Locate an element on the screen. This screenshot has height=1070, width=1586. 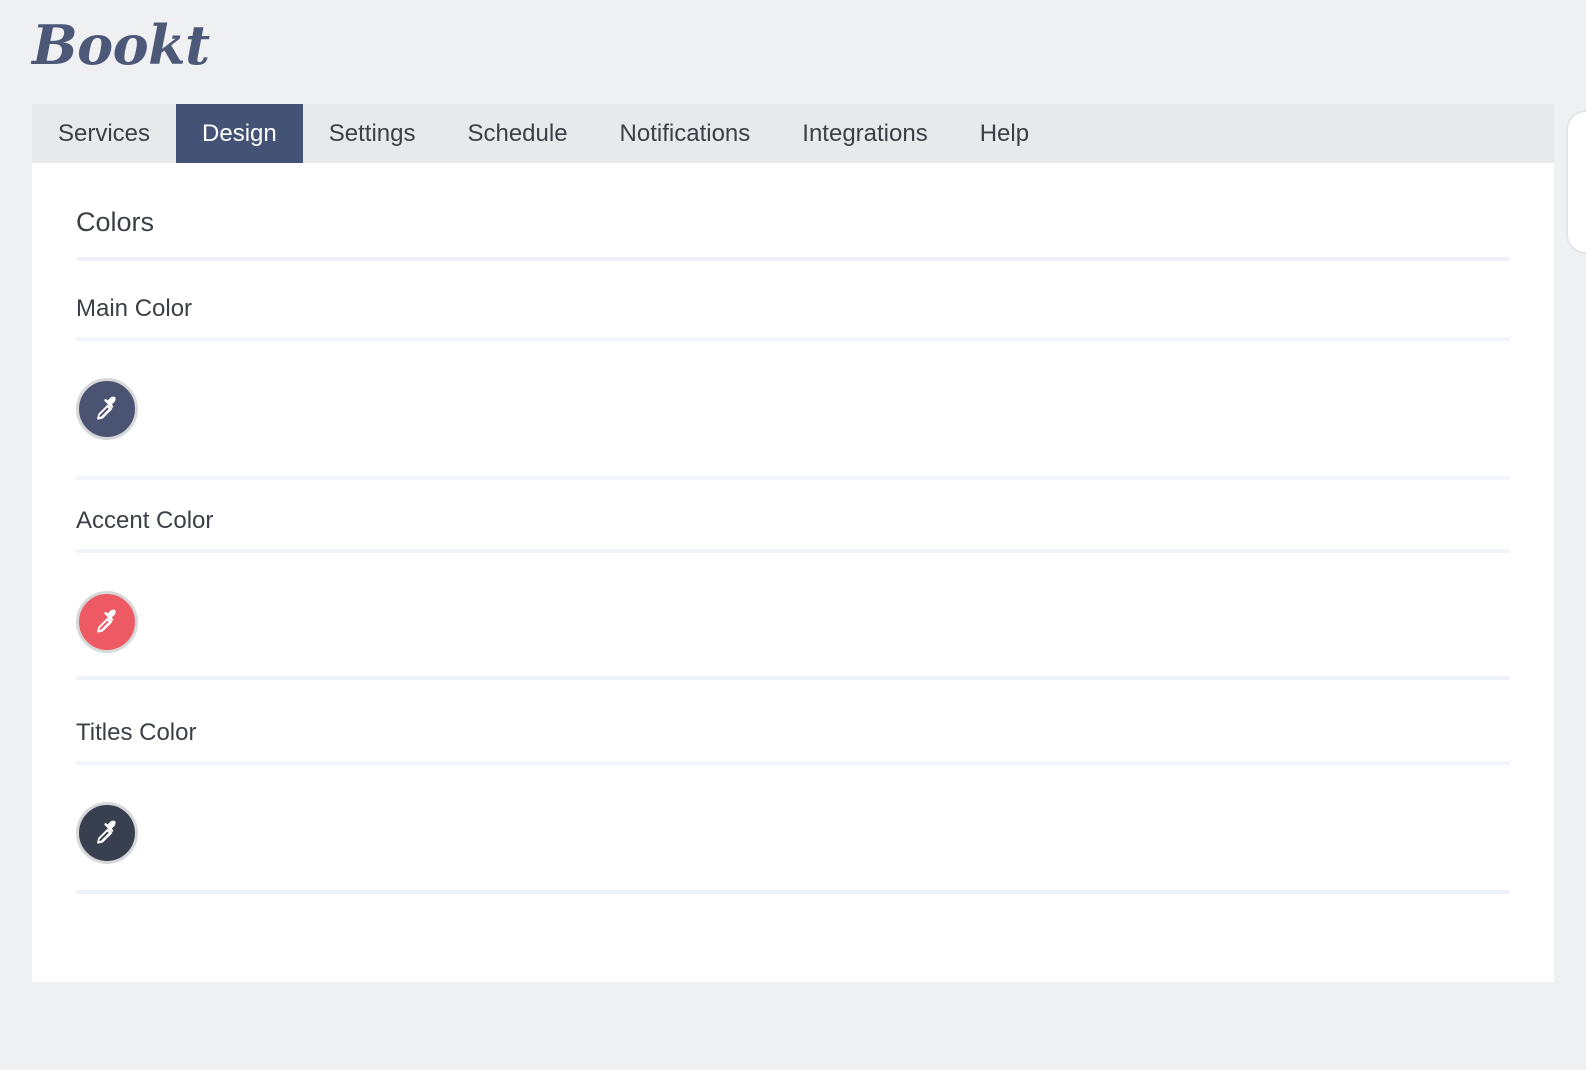
tab-label: Settings is located at coordinates (372, 133).